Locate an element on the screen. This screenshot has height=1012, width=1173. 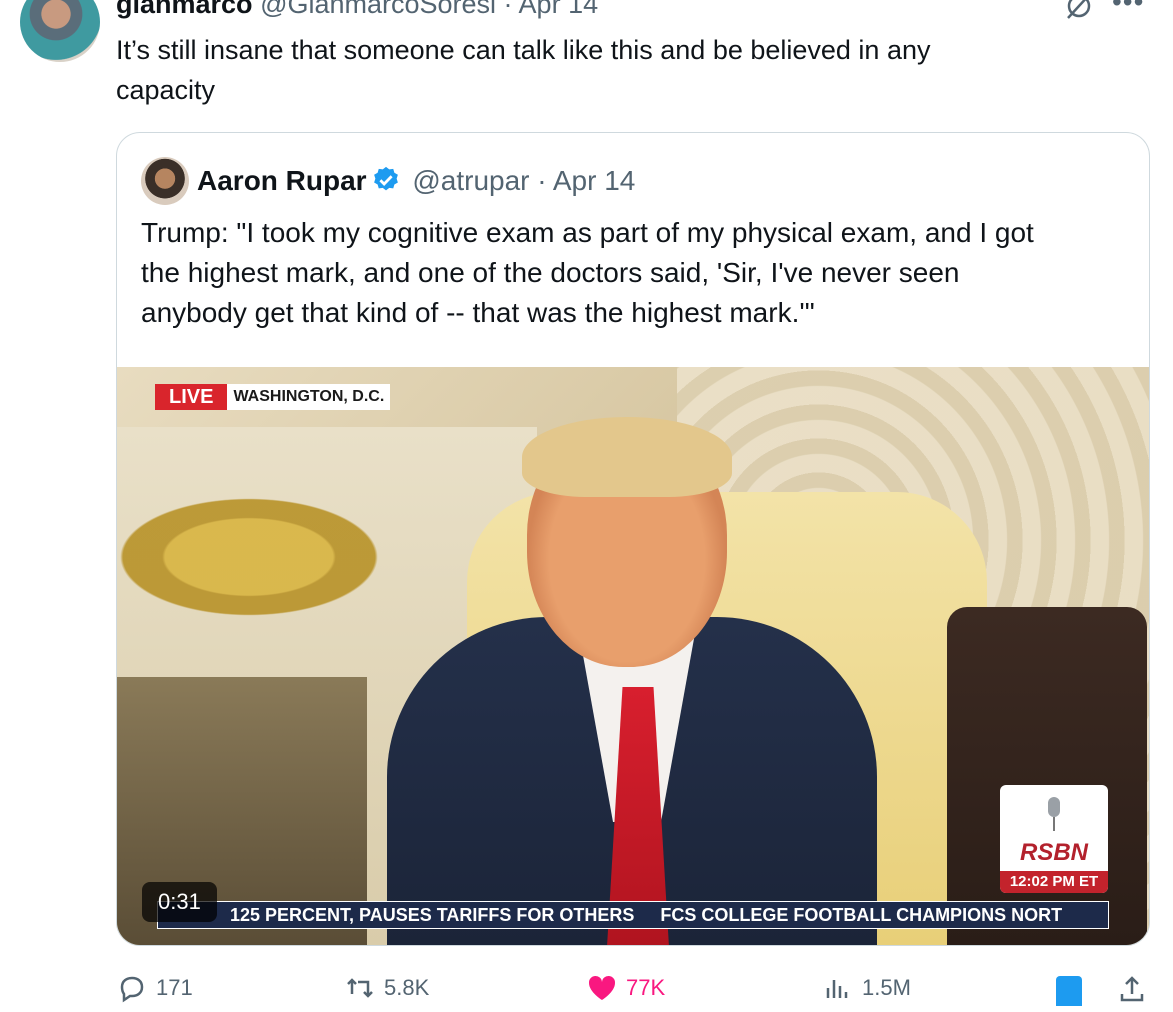
network-logo-box: RSBN 12:02 PM ET is located at coordinates (1054, 839).